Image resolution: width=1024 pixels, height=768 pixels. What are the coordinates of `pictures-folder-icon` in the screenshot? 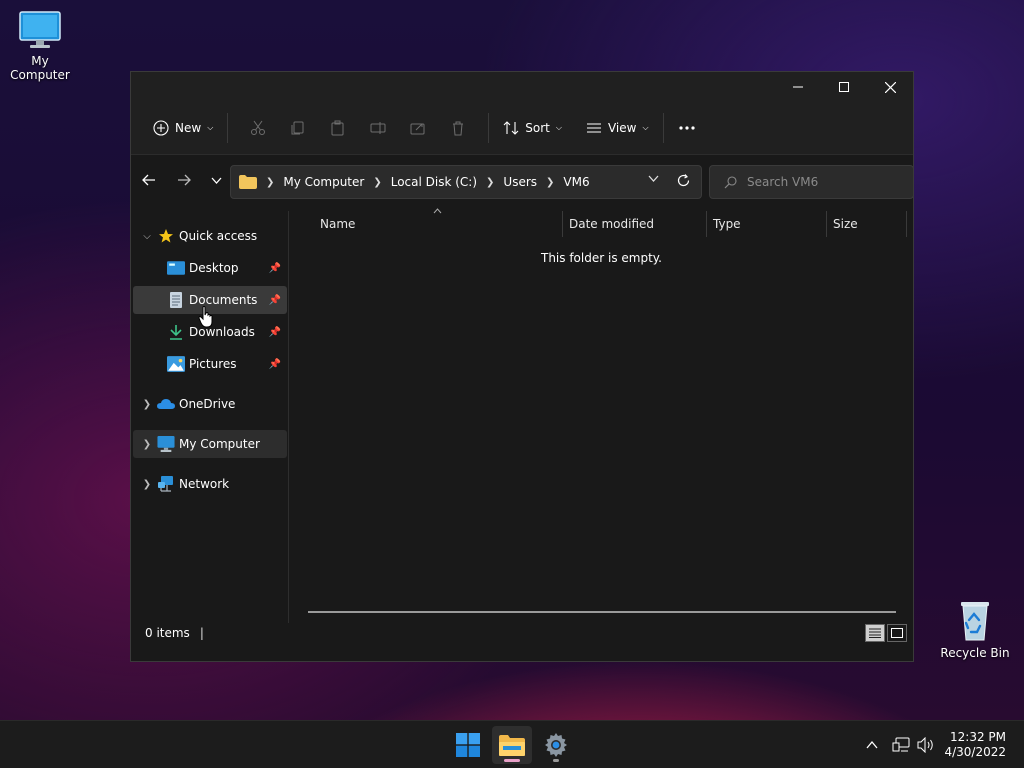 It's located at (176, 364).